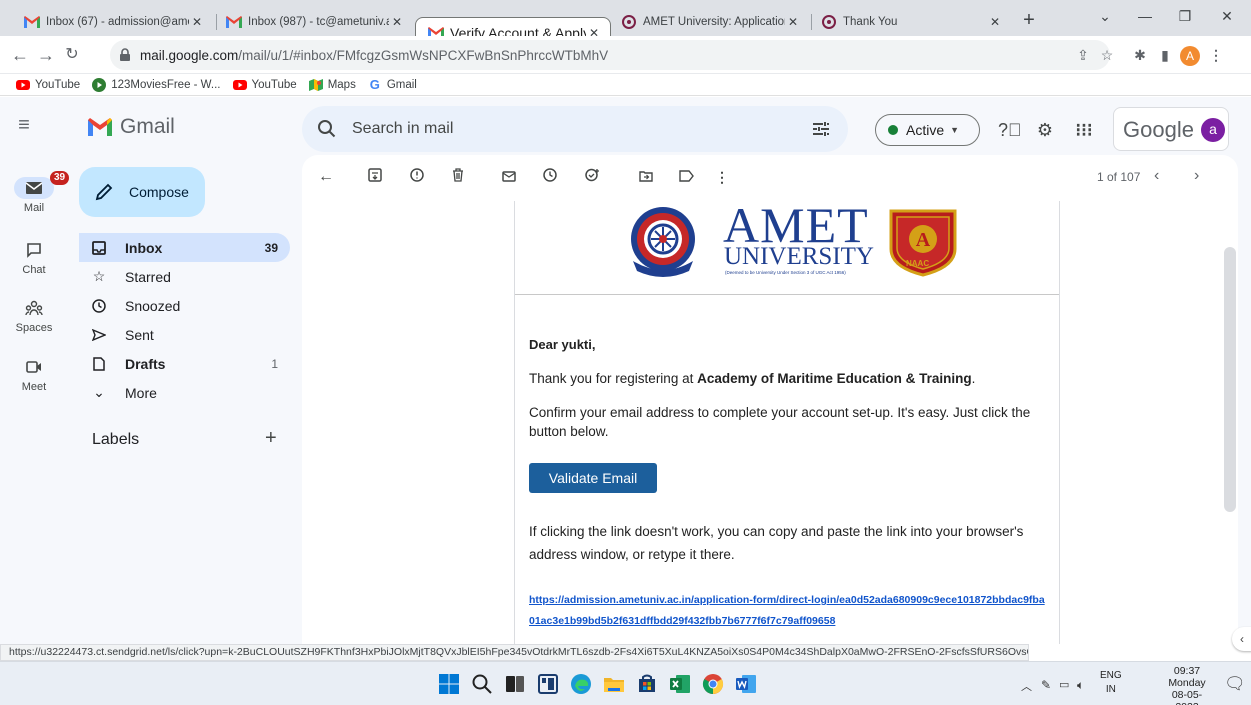  I want to click on nav-snoozed: Snoozed, so click(184, 305).